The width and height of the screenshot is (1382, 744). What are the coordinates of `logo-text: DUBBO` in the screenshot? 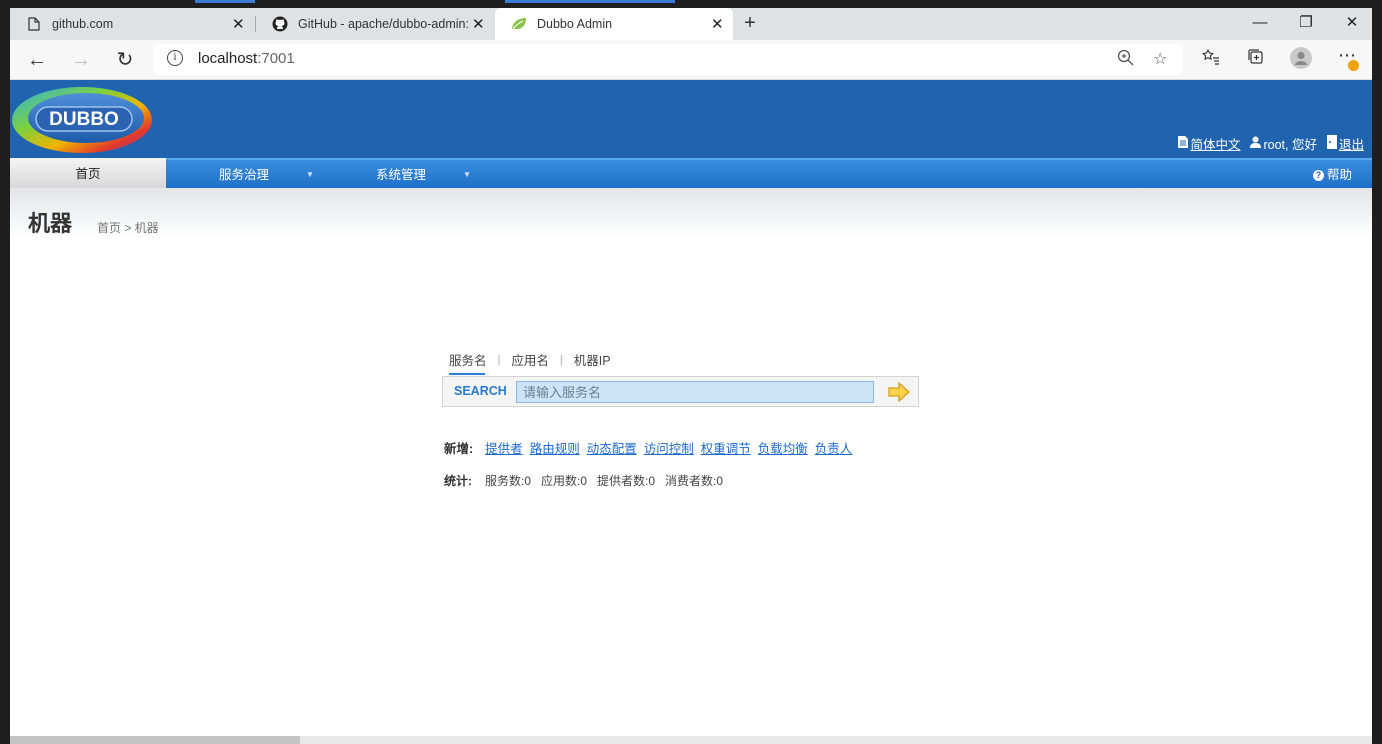 It's located at (84, 119).